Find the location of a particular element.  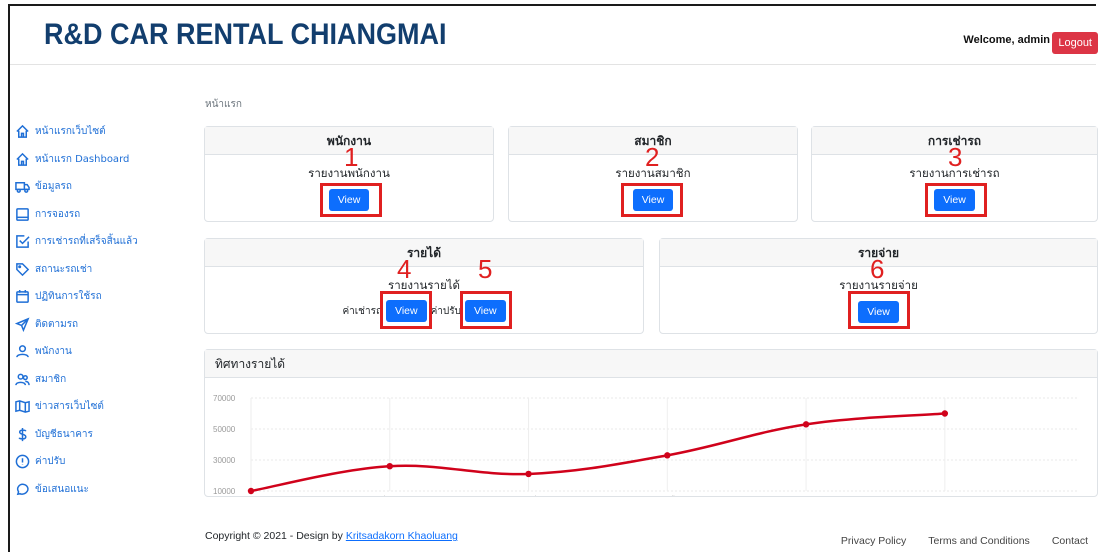

y-tick-label: 50000 is located at coordinates (224, 429).